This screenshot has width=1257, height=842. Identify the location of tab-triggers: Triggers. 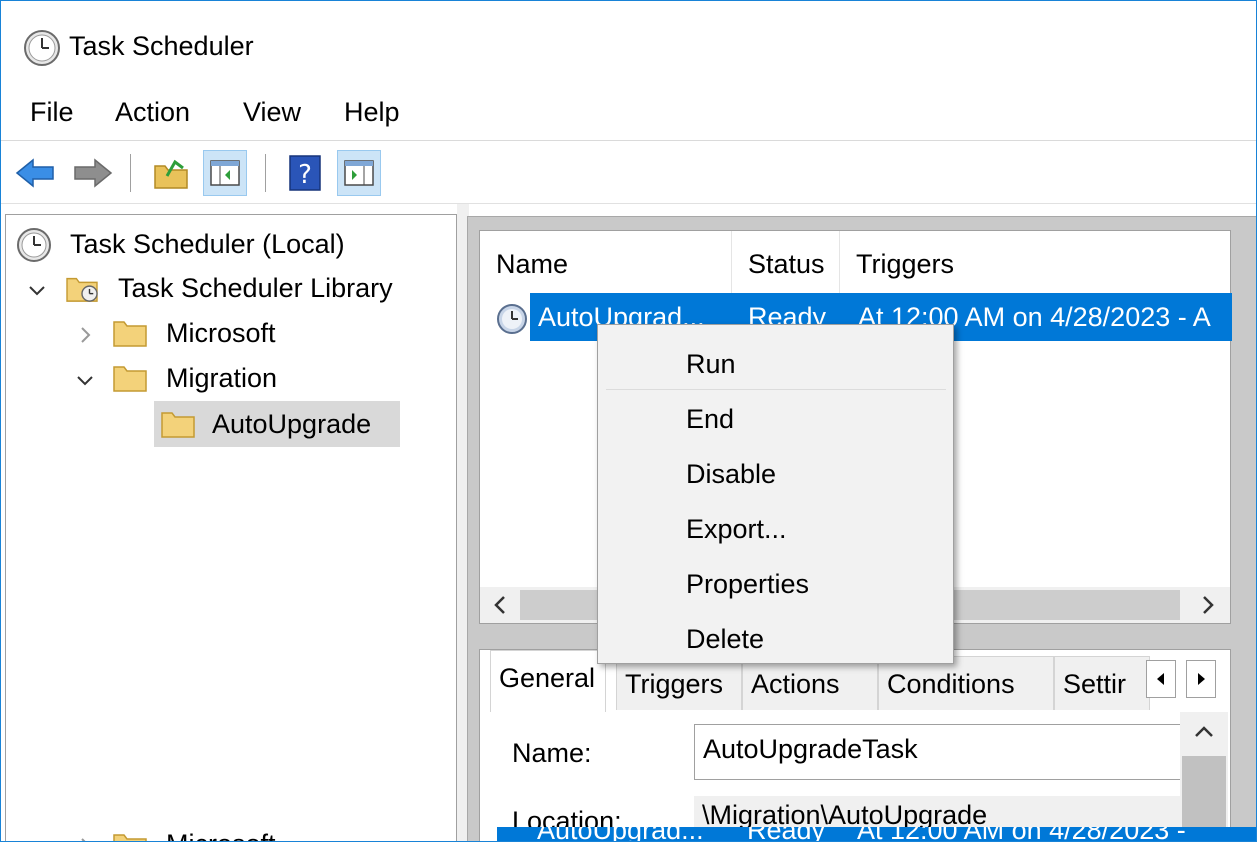
(679, 683).